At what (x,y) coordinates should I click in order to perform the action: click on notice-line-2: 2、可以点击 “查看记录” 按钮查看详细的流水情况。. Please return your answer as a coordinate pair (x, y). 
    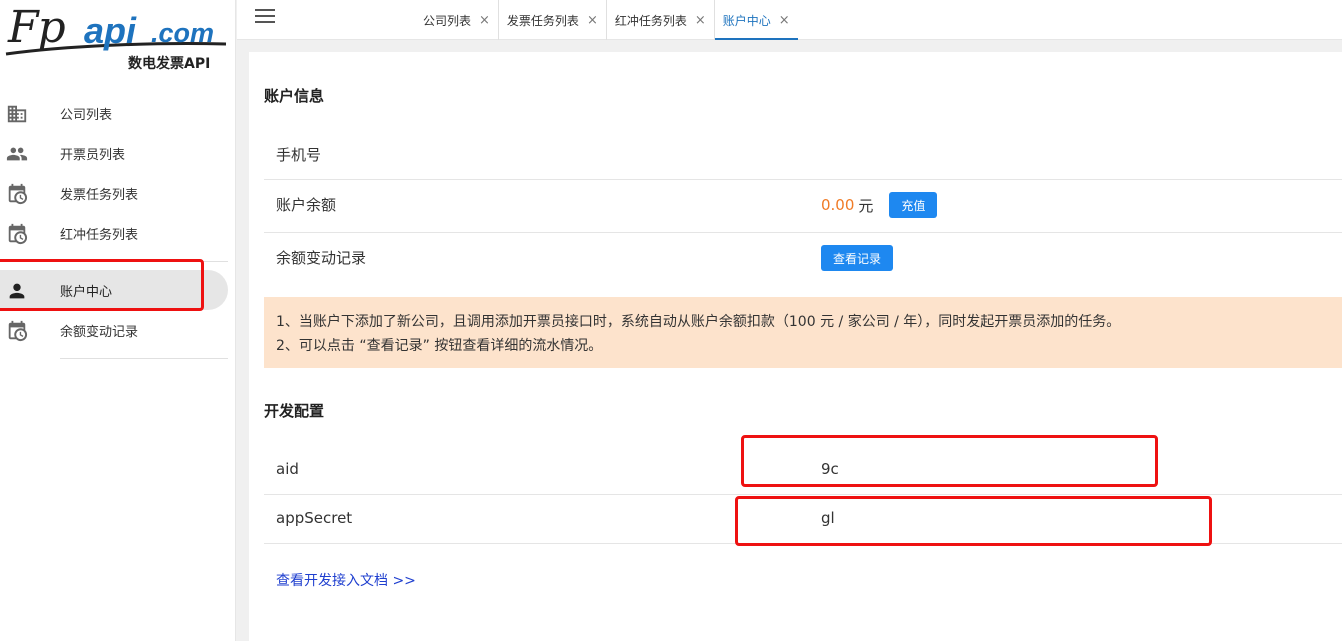
    Looking at the image, I should click on (439, 346).